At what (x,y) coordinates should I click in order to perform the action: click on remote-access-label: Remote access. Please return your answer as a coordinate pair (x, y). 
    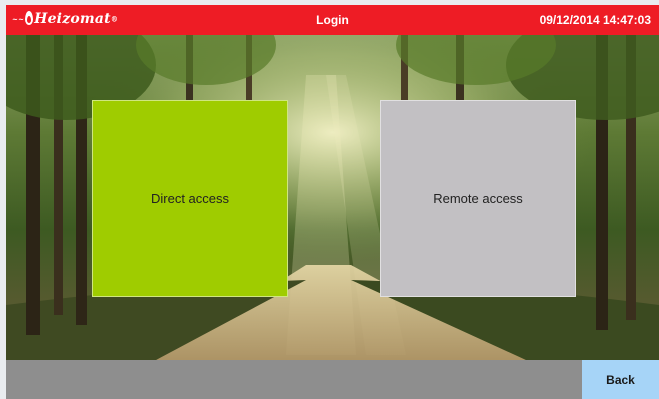
    Looking at the image, I should click on (478, 198).